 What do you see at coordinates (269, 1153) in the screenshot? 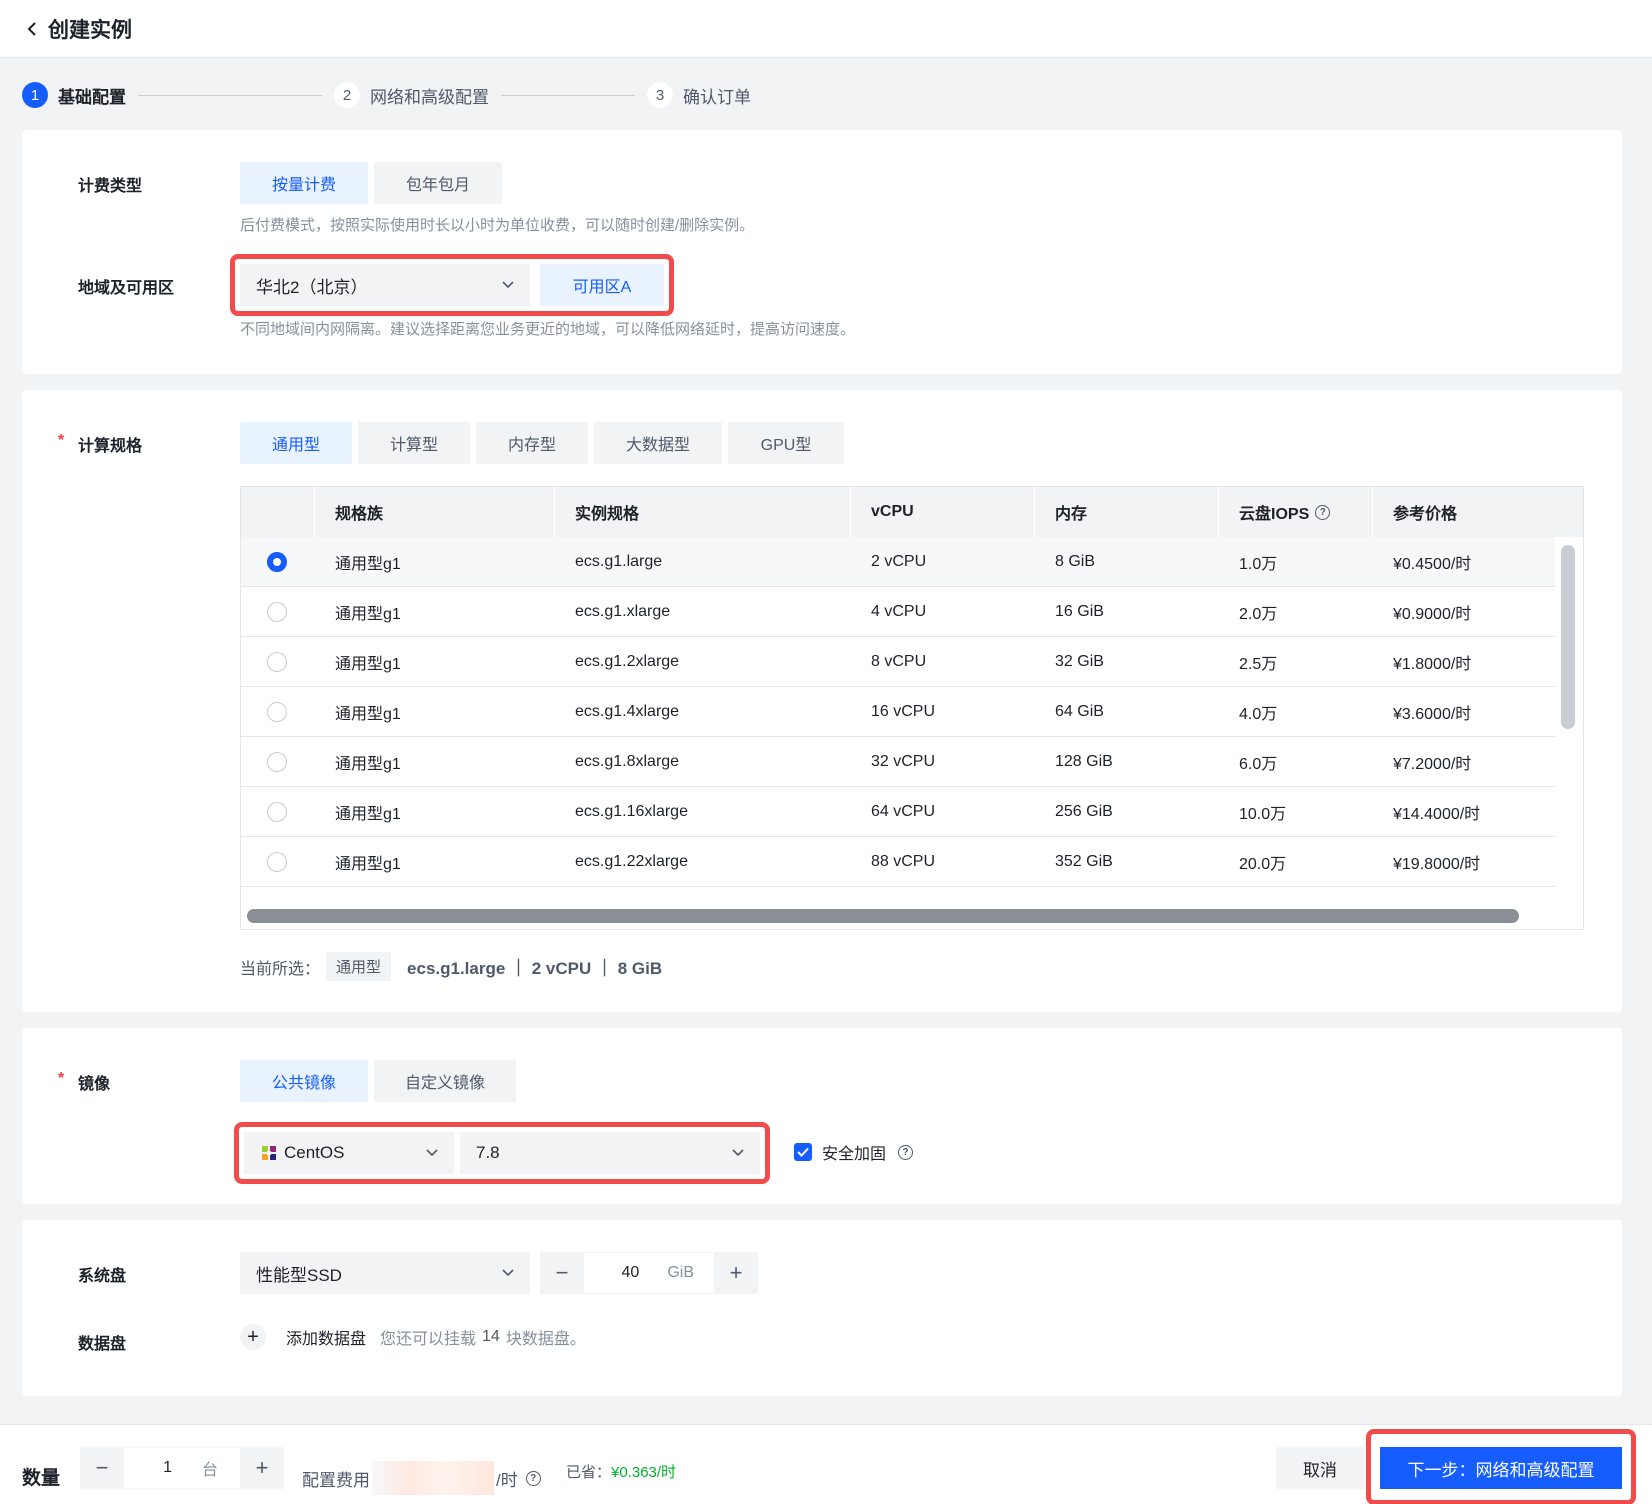
I see `centos-logo-icon` at bounding box center [269, 1153].